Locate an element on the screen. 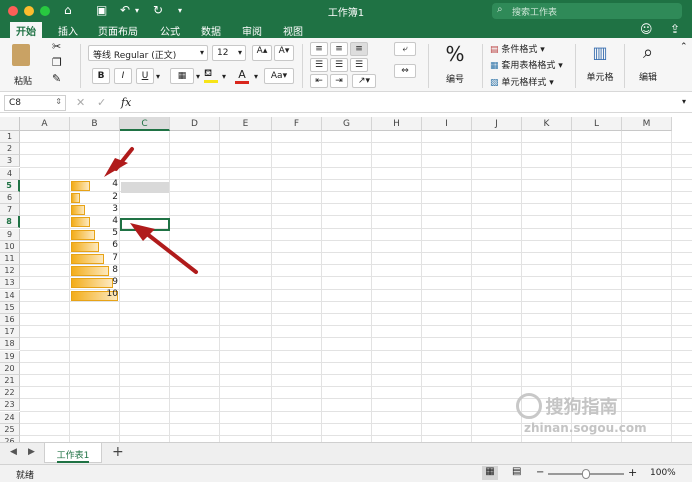 This screenshot has height=482, width=692. add-sheet-button: + is located at coordinates (118, 452).